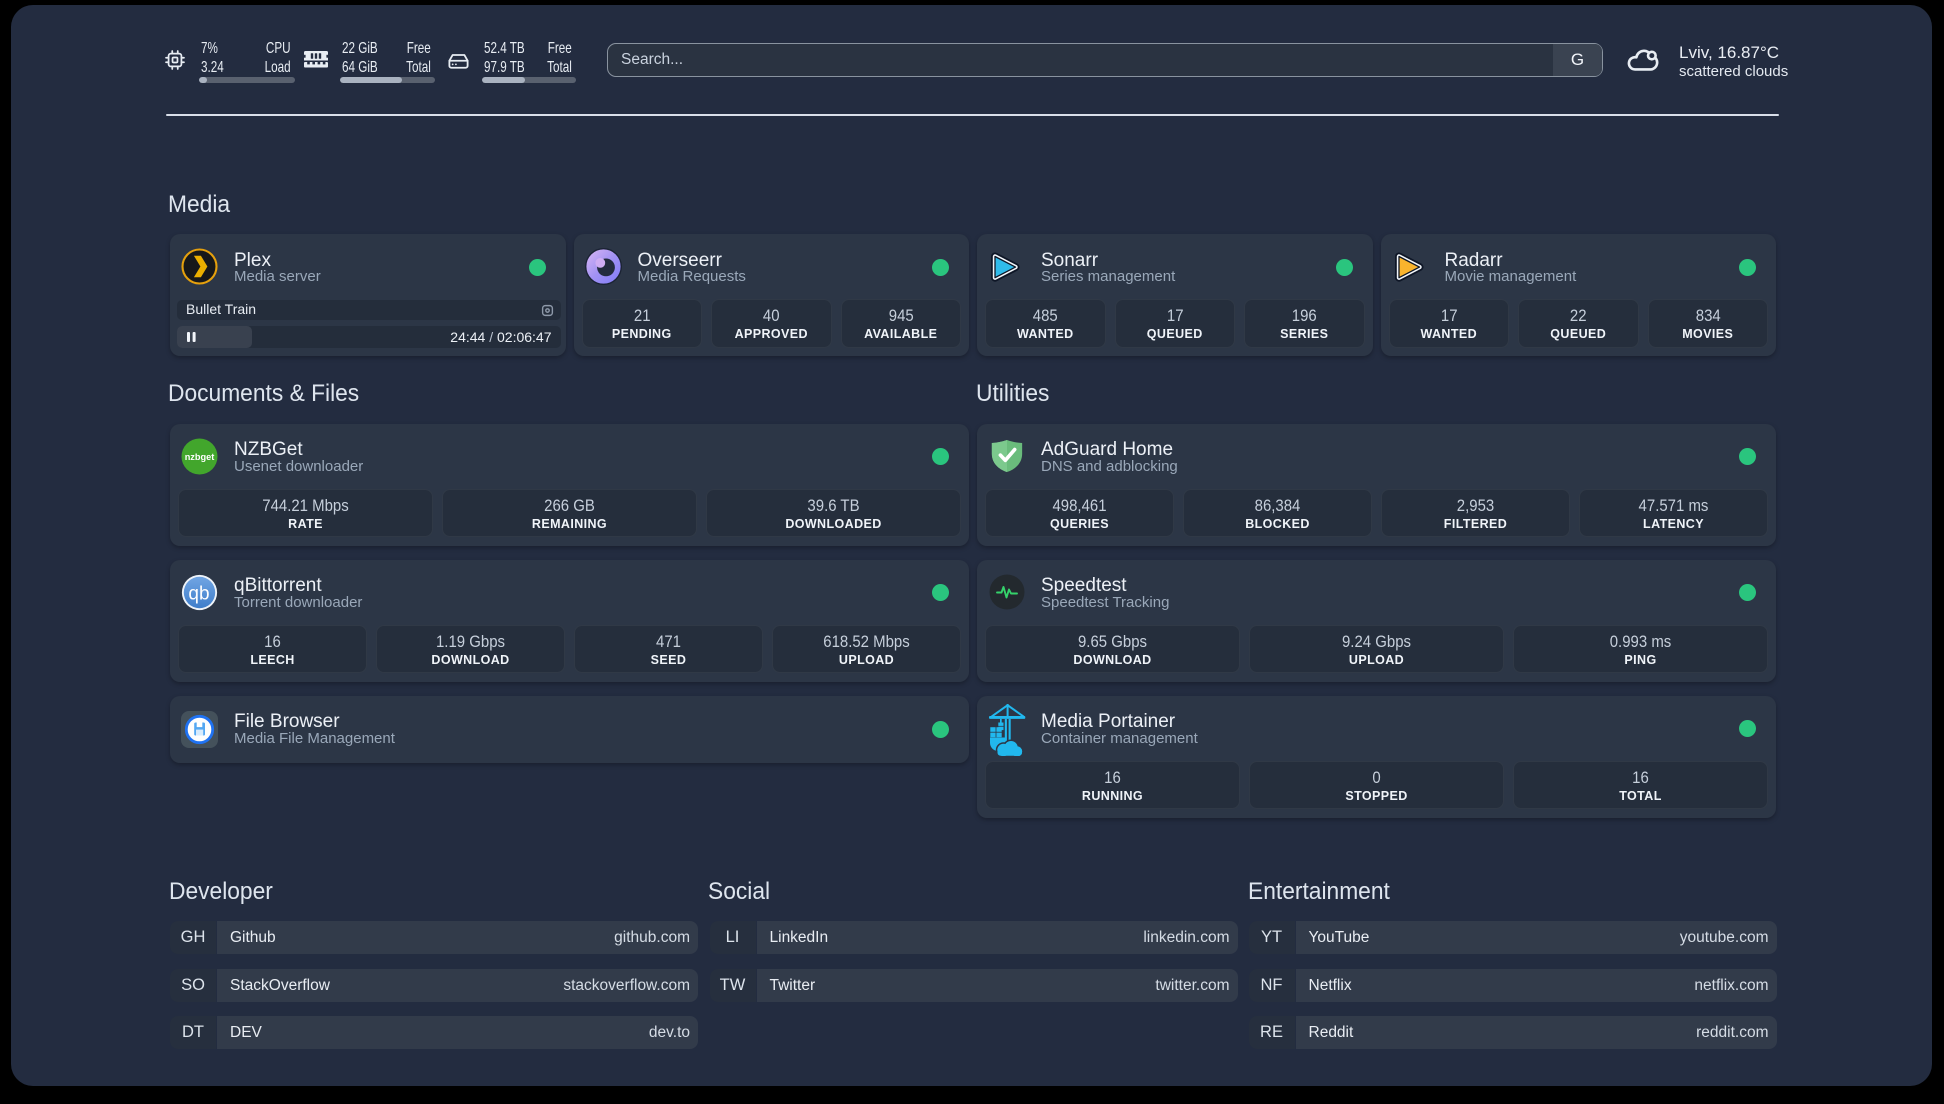 The height and width of the screenshot is (1104, 1944). What do you see at coordinates (200, 456) in the screenshot?
I see `svg-text: nzbget` at bounding box center [200, 456].